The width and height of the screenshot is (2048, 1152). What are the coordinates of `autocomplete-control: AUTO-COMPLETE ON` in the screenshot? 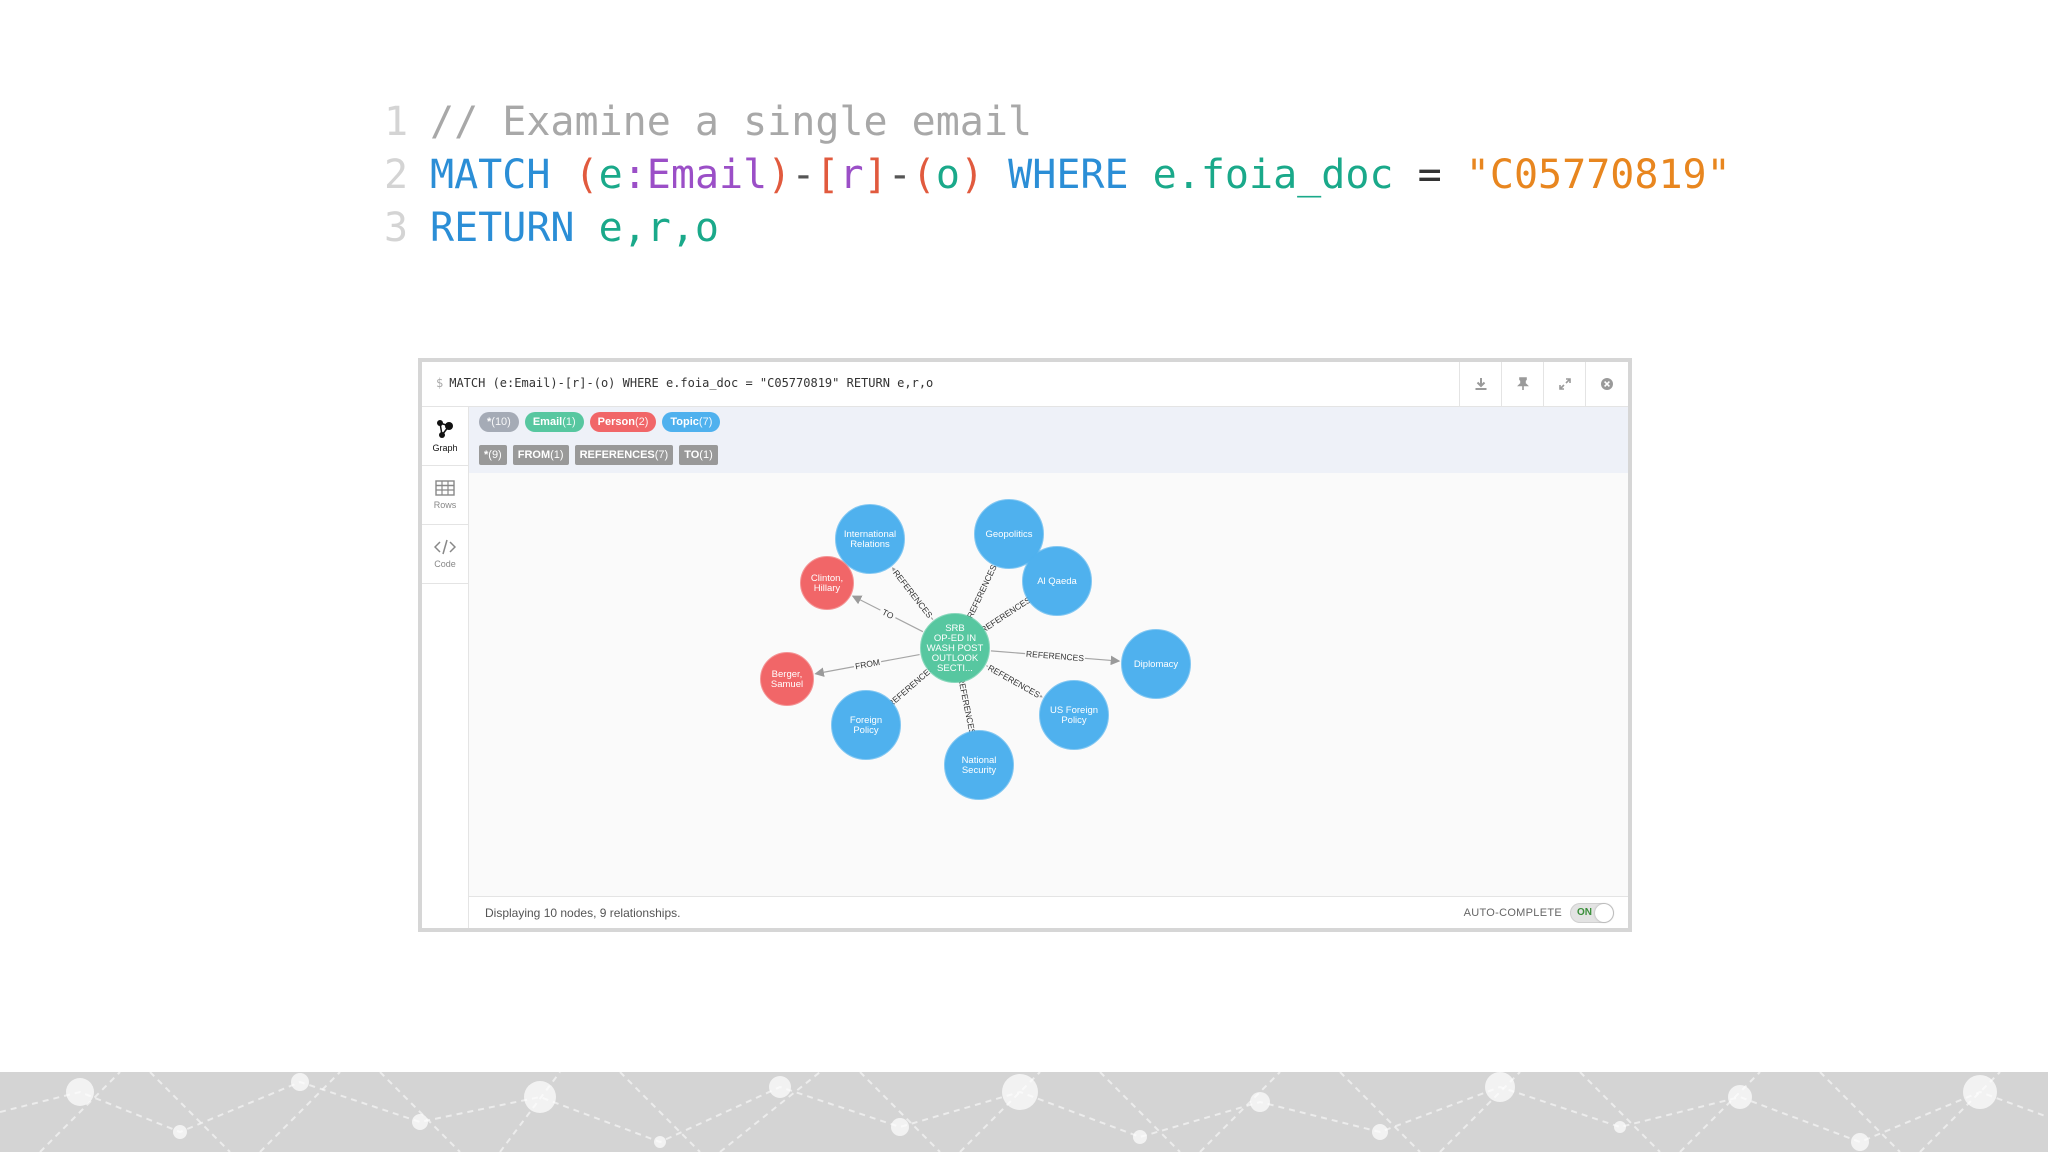 It's located at (1539, 913).